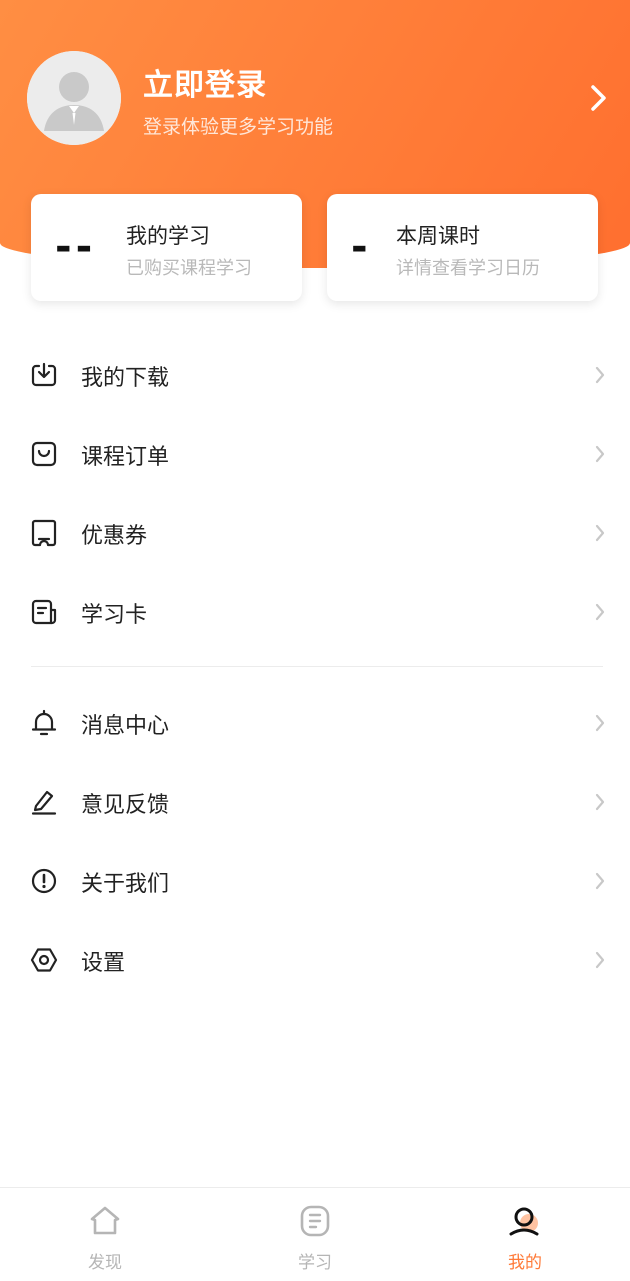  Describe the element at coordinates (44, 374) in the screenshot. I see `download-icon` at that location.